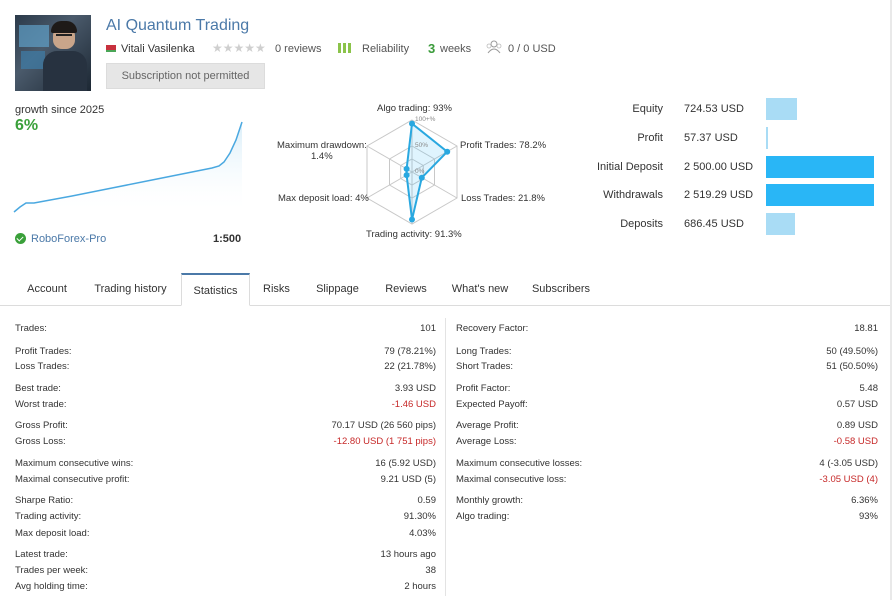 The width and height of the screenshot is (892, 600). Describe the element at coordinates (714, 224) in the screenshot. I see `finance-value-4: 686.45 USD` at that location.